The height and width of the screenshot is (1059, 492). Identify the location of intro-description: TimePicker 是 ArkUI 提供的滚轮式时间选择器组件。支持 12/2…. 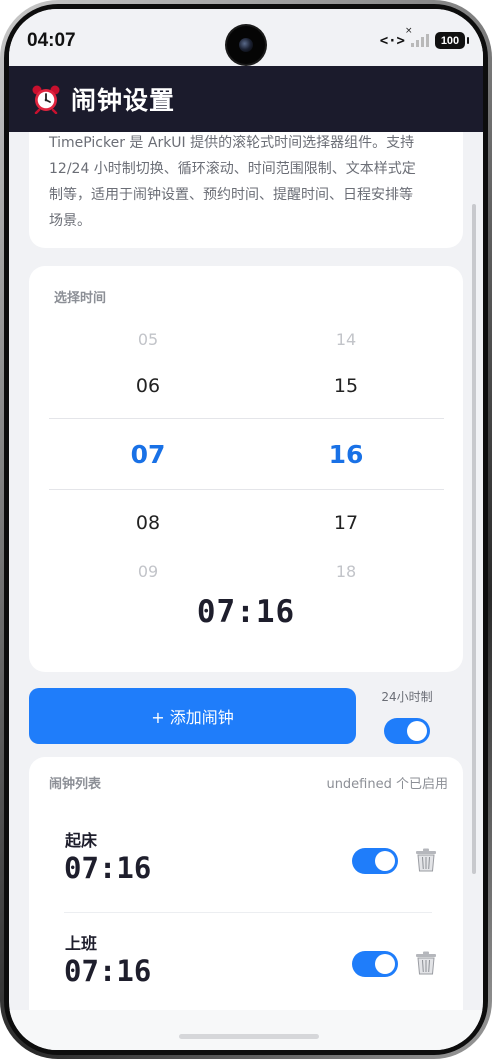
(232, 182).